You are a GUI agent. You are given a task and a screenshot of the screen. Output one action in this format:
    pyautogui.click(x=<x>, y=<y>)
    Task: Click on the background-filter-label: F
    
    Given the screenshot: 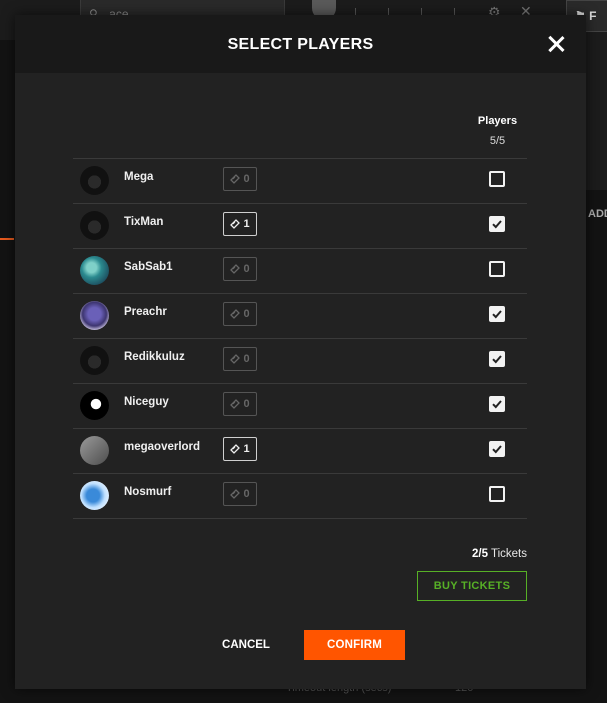 What is the action you would take?
    pyautogui.click(x=593, y=16)
    